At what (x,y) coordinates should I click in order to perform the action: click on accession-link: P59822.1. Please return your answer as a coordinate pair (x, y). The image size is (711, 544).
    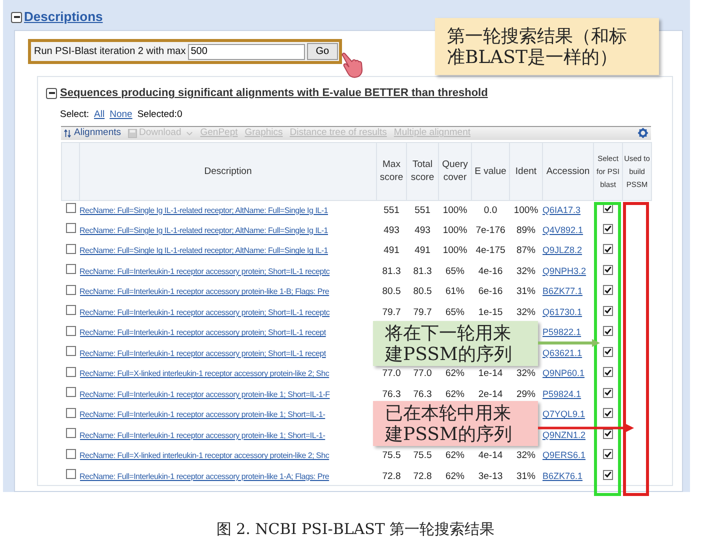
    Looking at the image, I should click on (562, 332).